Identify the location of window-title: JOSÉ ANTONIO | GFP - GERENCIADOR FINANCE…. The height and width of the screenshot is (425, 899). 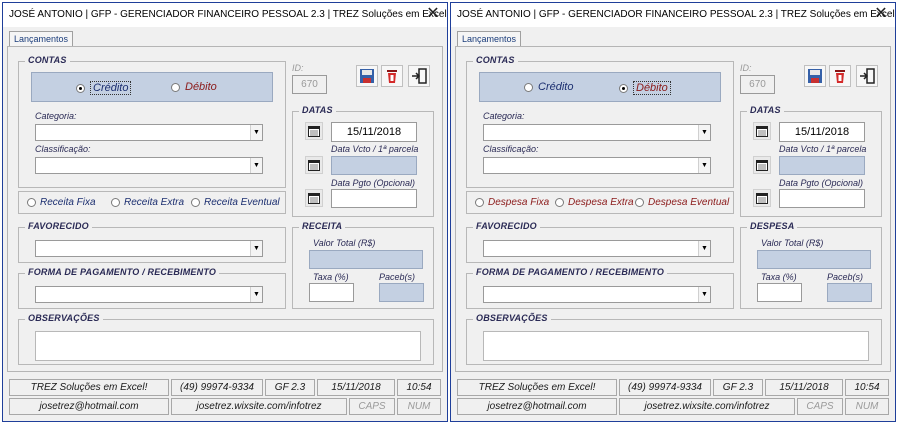
(228, 14).